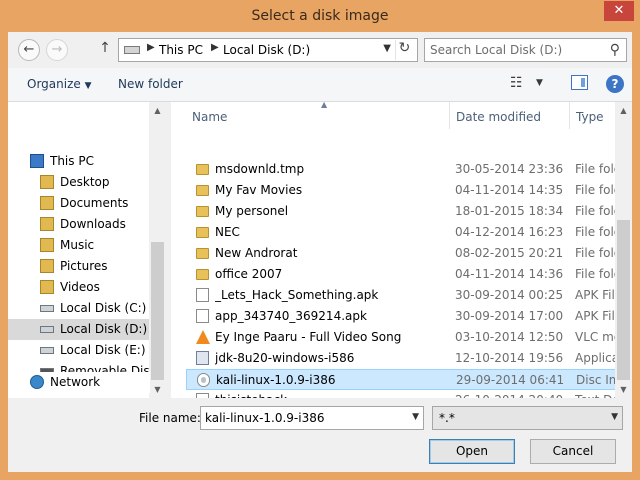  What do you see at coordinates (516, 83) in the screenshot?
I see `view-options-icon: ☷` at bounding box center [516, 83].